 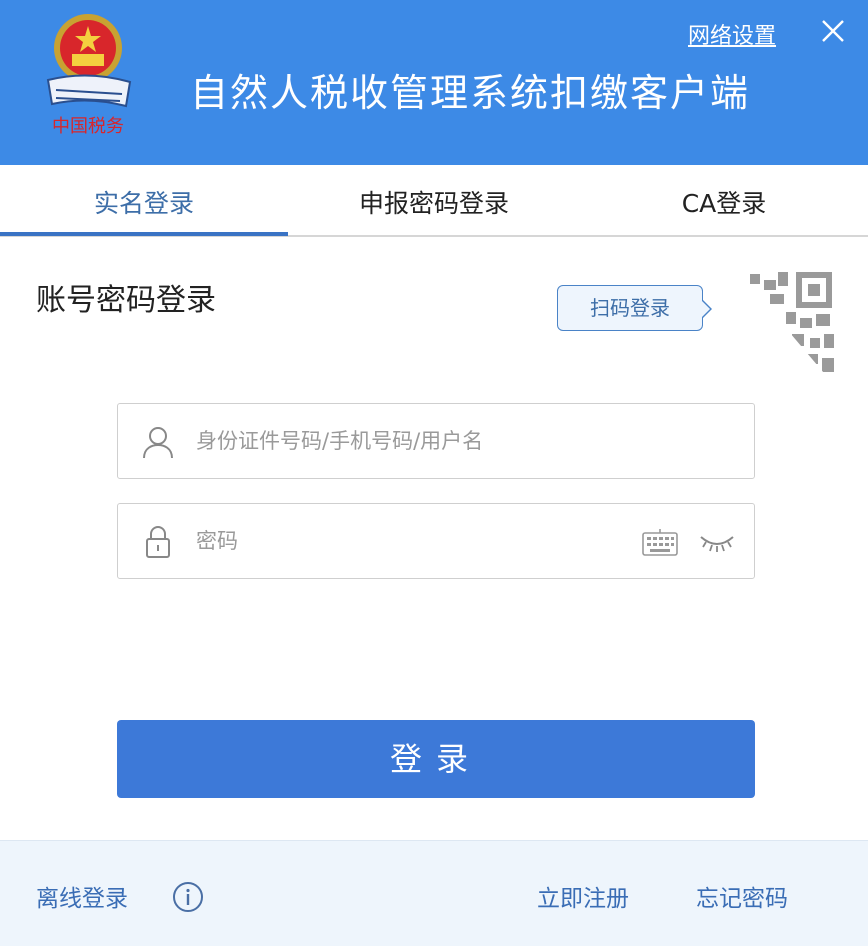 I want to click on tab-ca-login: CA登录, so click(x=724, y=201).